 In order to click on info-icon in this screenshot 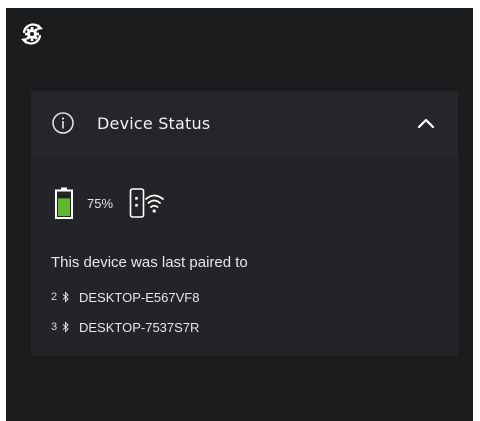, I will do `click(63, 123)`.